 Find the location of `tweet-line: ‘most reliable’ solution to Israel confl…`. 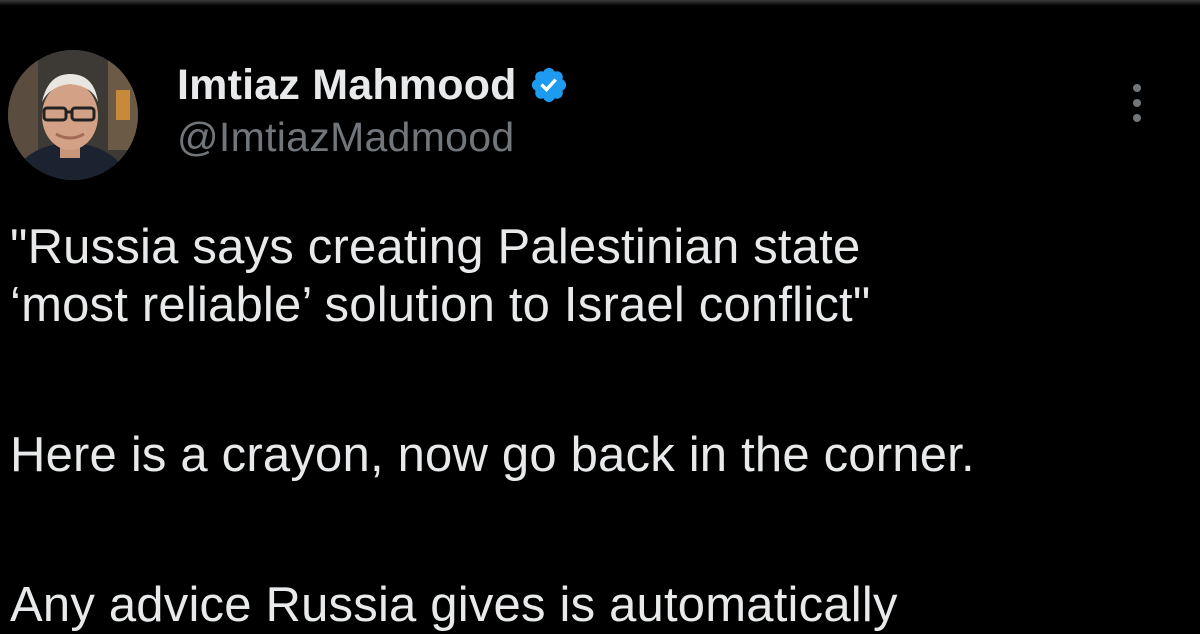

tweet-line: ‘most reliable’ solution to Israel confl… is located at coordinates (440, 305).